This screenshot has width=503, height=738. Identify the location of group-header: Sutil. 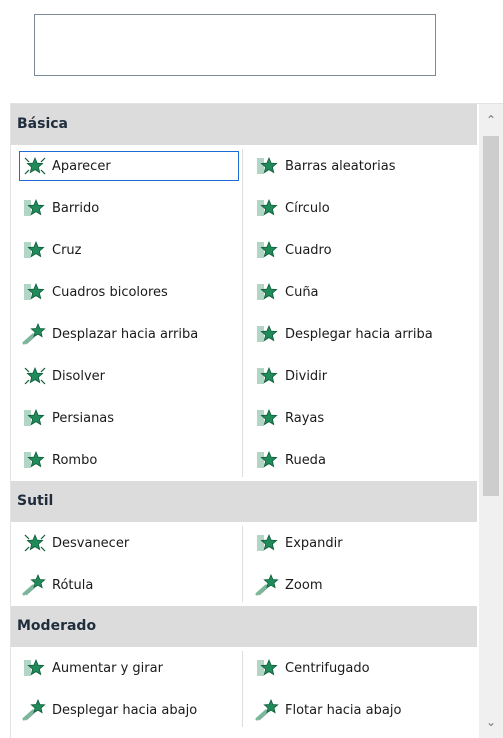
(244, 501).